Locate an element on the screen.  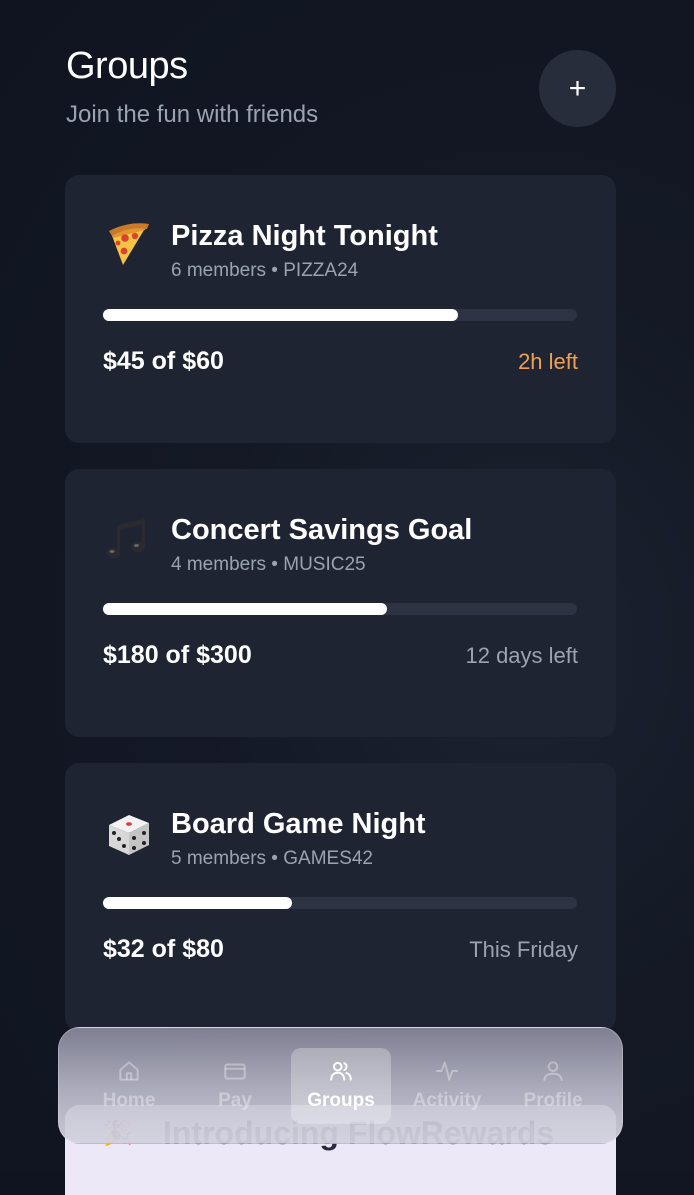
profile-icon is located at coordinates (553, 1071).